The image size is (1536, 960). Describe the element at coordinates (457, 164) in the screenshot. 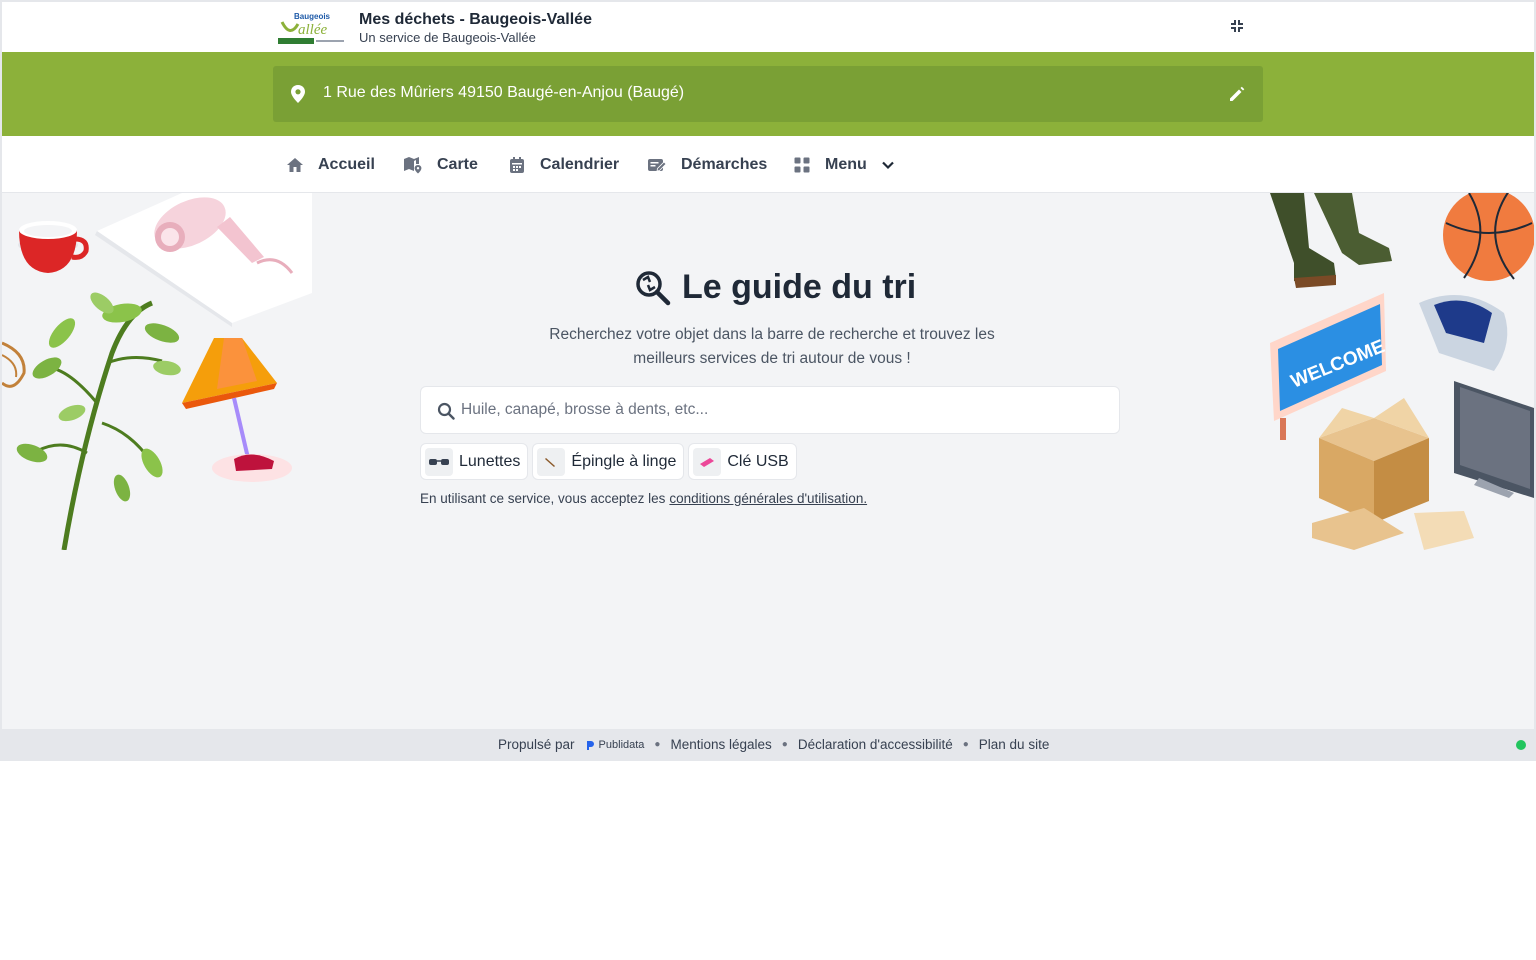

I see `nav-label: Carte` at that location.